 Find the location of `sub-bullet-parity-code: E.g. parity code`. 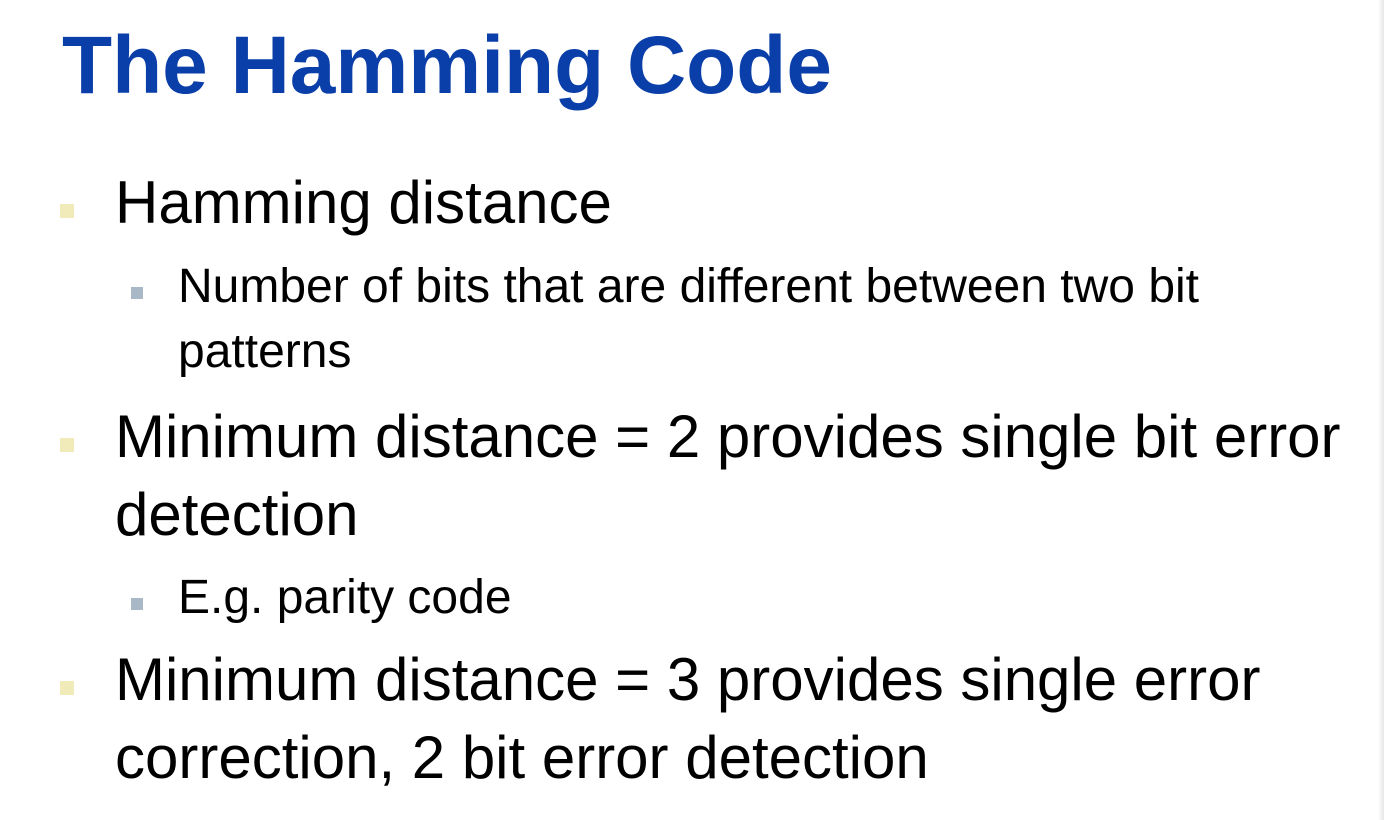

sub-bullet-parity-code: E.g. parity code is located at coordinates (734, 597).